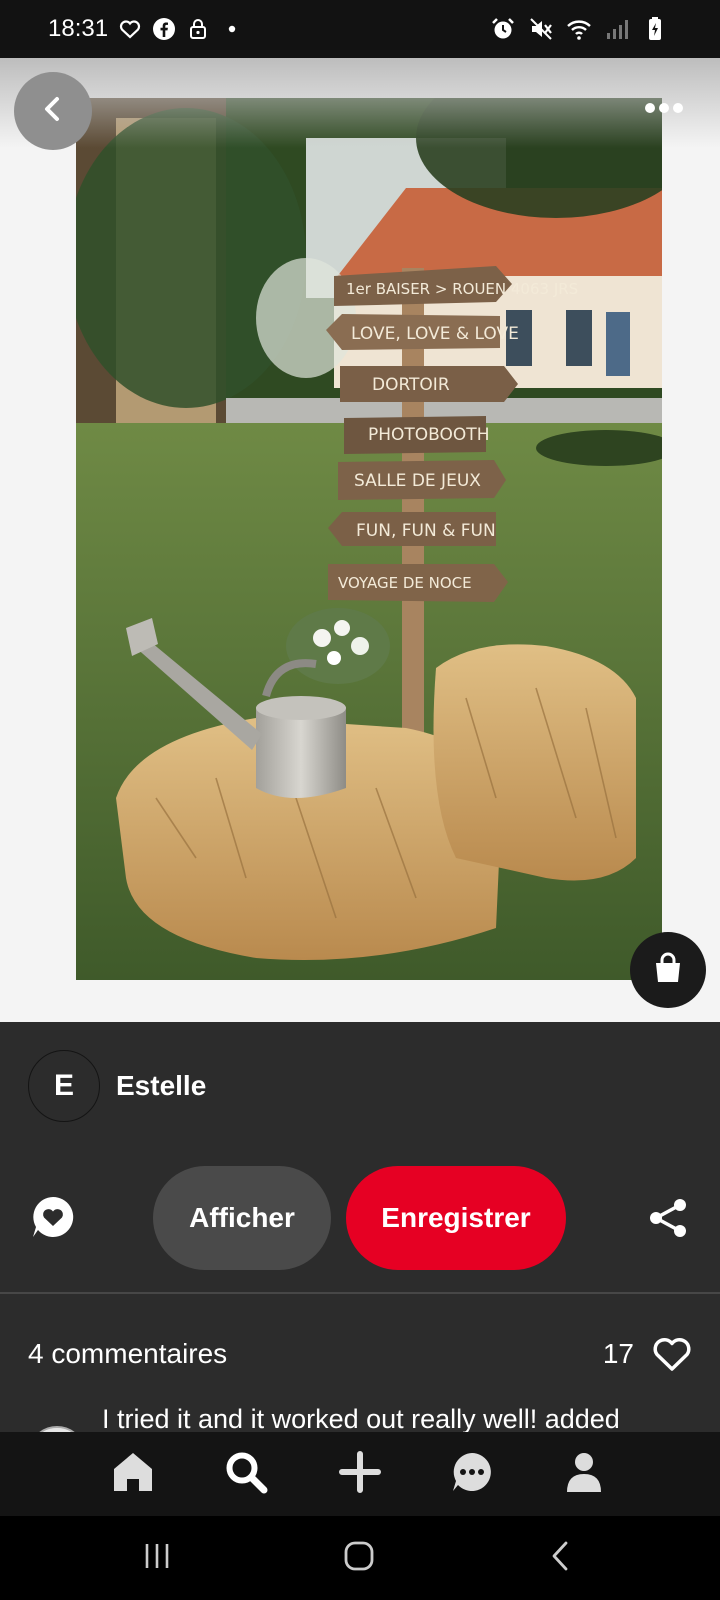 The width and height of the screenshot is (720, 1600). I want to click on recent-apps-button, so click(157, 1558).